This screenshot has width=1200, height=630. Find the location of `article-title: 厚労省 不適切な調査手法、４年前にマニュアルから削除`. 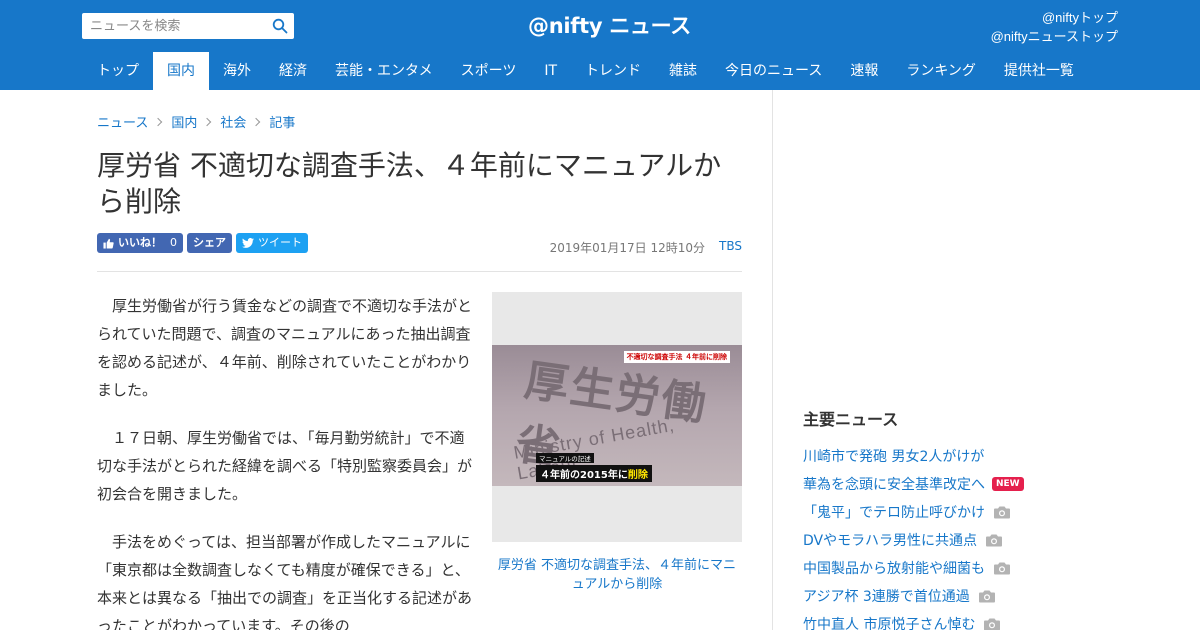

article-title: 厚労省 不適切な調査手法、４年前にマニュアルから削除 is located at coordinates (409, 183).